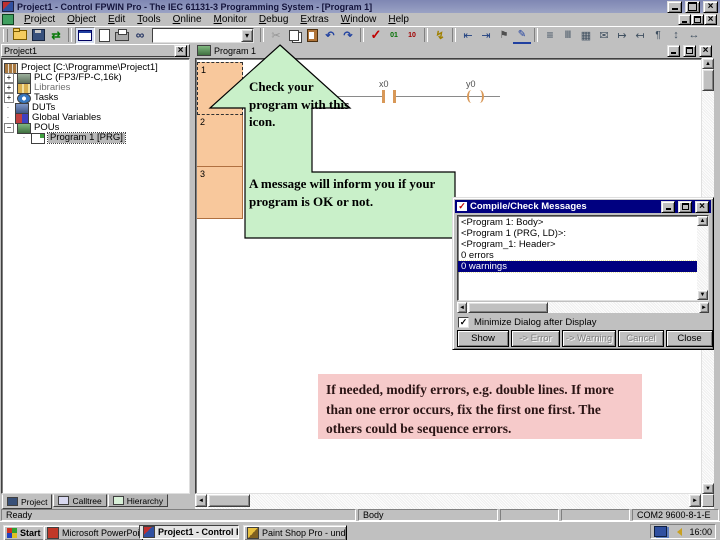  I want to click on check-program-icon, so click(376, 35).